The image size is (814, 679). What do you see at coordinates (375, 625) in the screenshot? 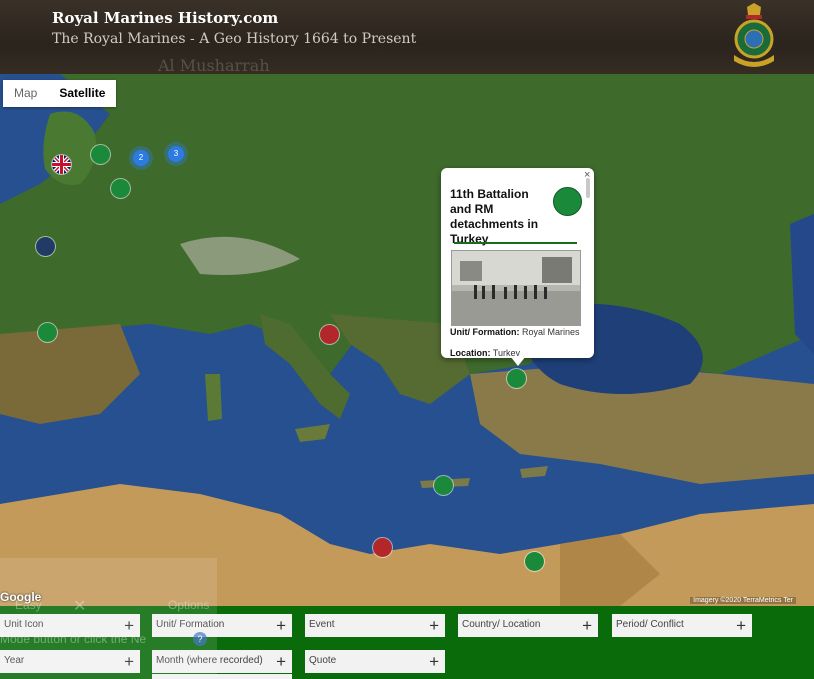
I see `filter-event: Event +` at bounding box center [375, 625].